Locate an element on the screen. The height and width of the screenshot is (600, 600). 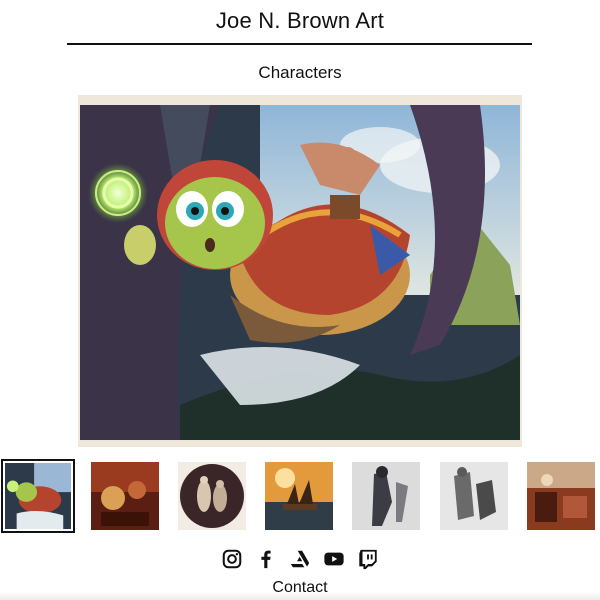
instagram-icon is located at coordinates (232, 559).